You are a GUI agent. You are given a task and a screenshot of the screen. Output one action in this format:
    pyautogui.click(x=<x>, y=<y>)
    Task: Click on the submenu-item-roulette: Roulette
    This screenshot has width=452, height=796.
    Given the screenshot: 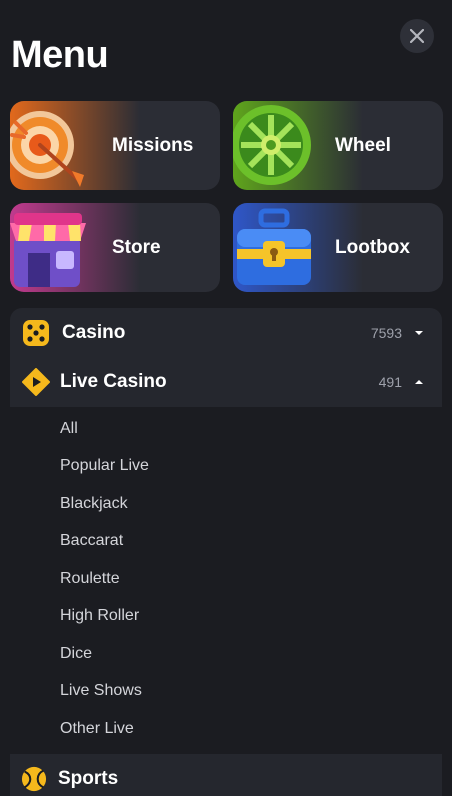 What is the action you would take?
    pyautogui.click(x=90, y=579)
    